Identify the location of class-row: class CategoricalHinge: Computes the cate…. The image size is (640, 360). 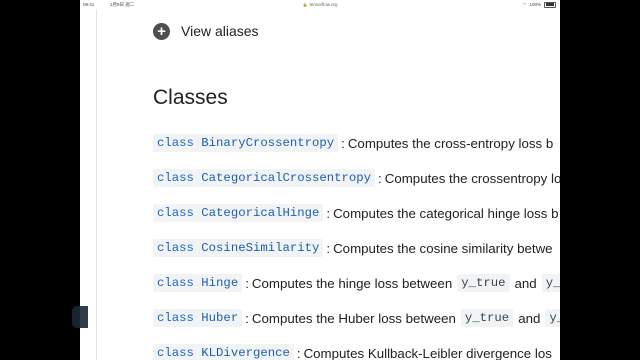
(356, 213).